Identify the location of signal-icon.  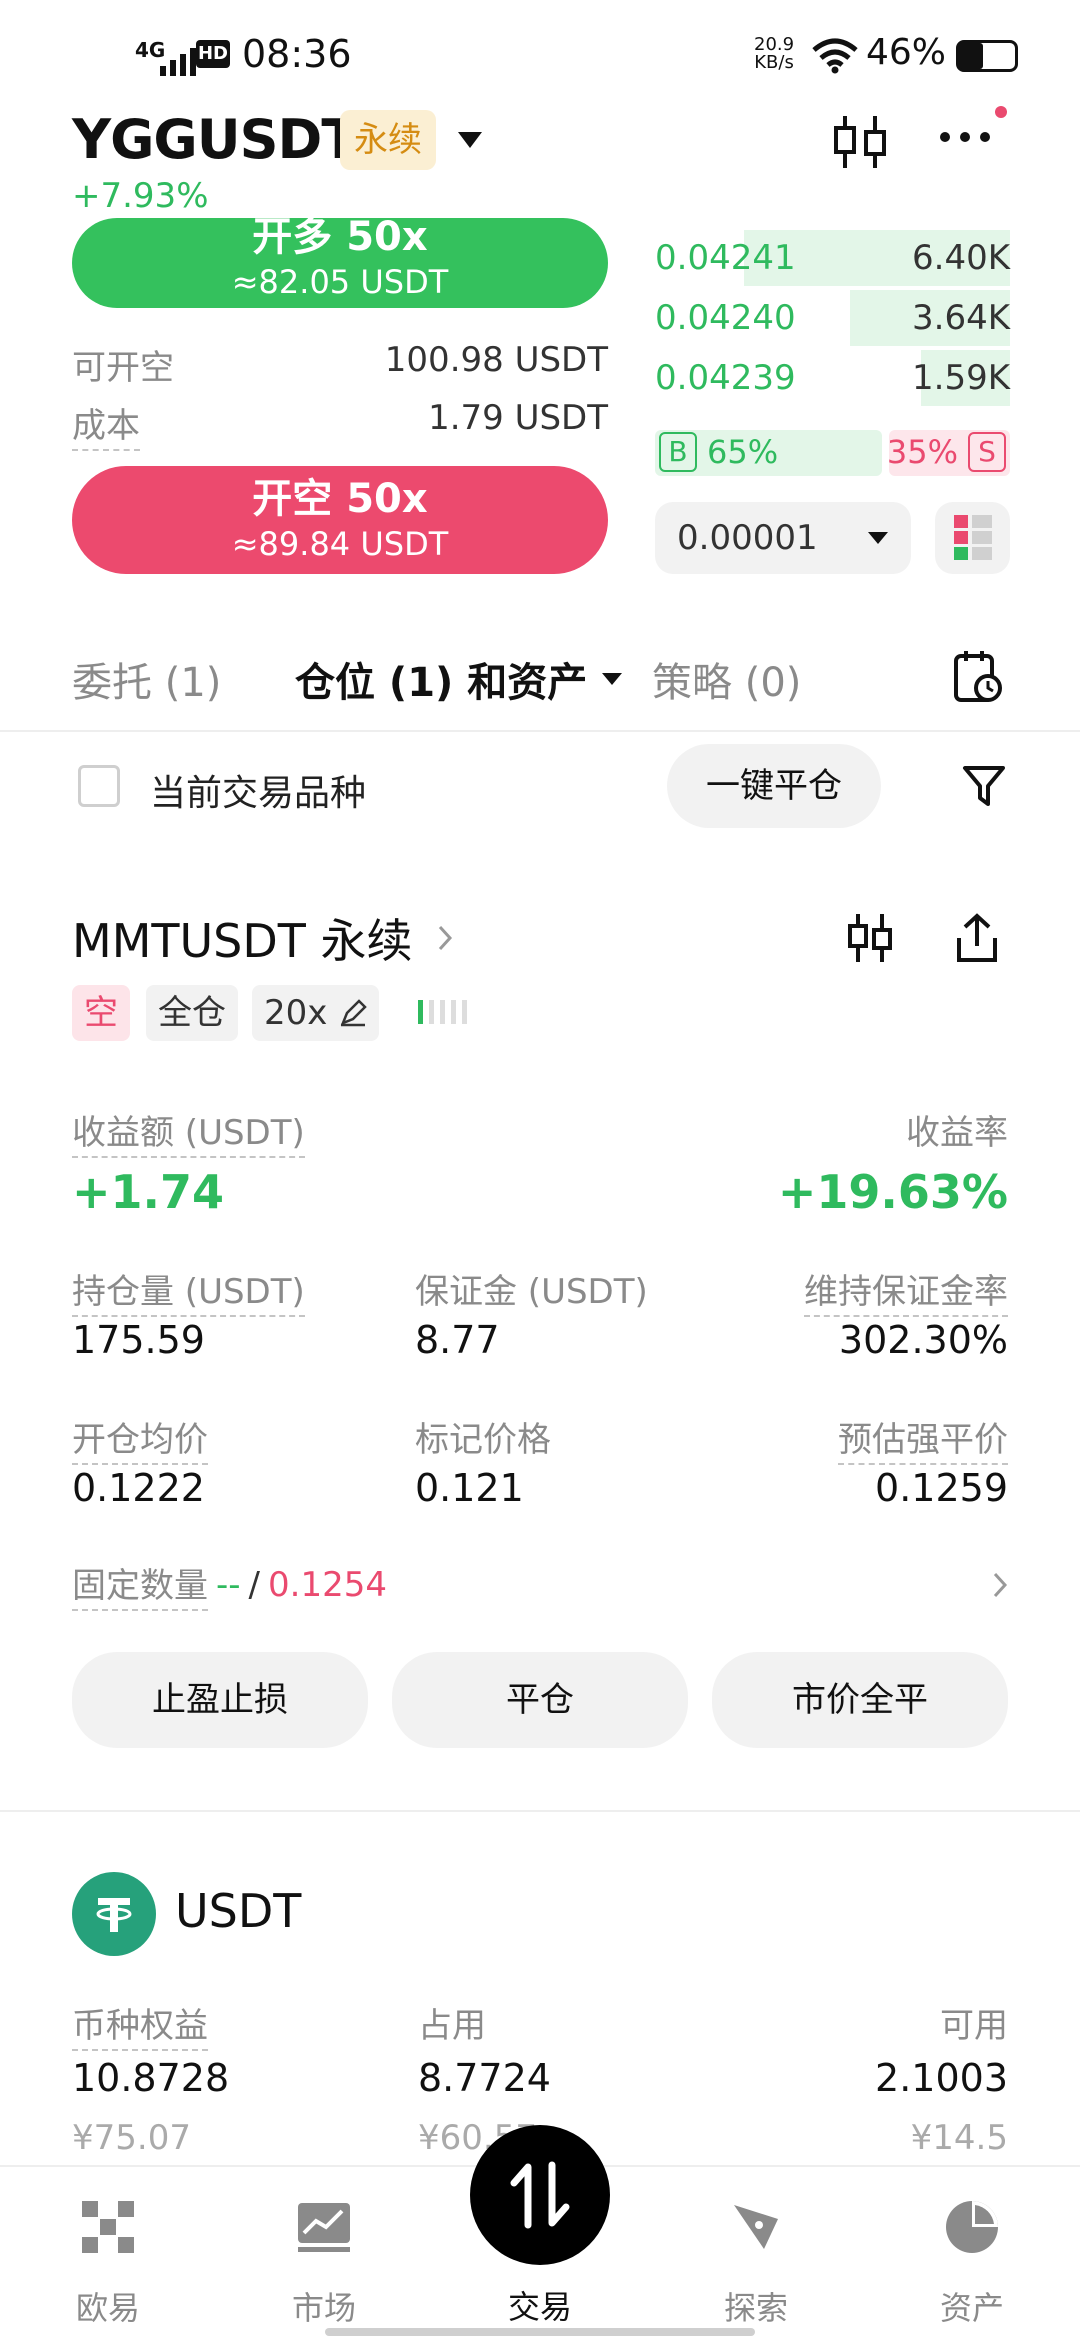
(178, 62).